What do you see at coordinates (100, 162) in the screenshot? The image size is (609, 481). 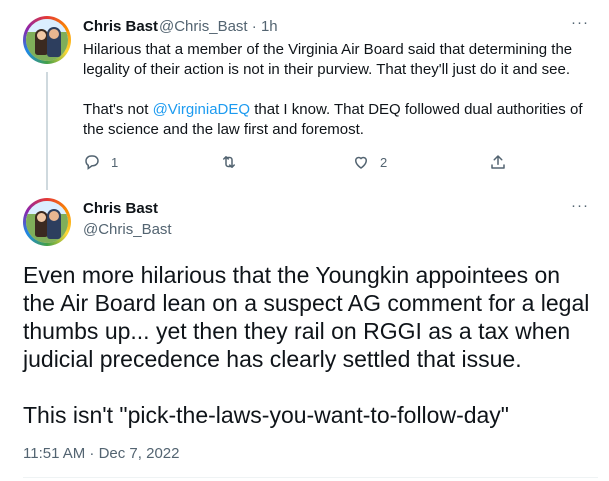 I see `reply-button: 1` at bounding box center [100, 162].